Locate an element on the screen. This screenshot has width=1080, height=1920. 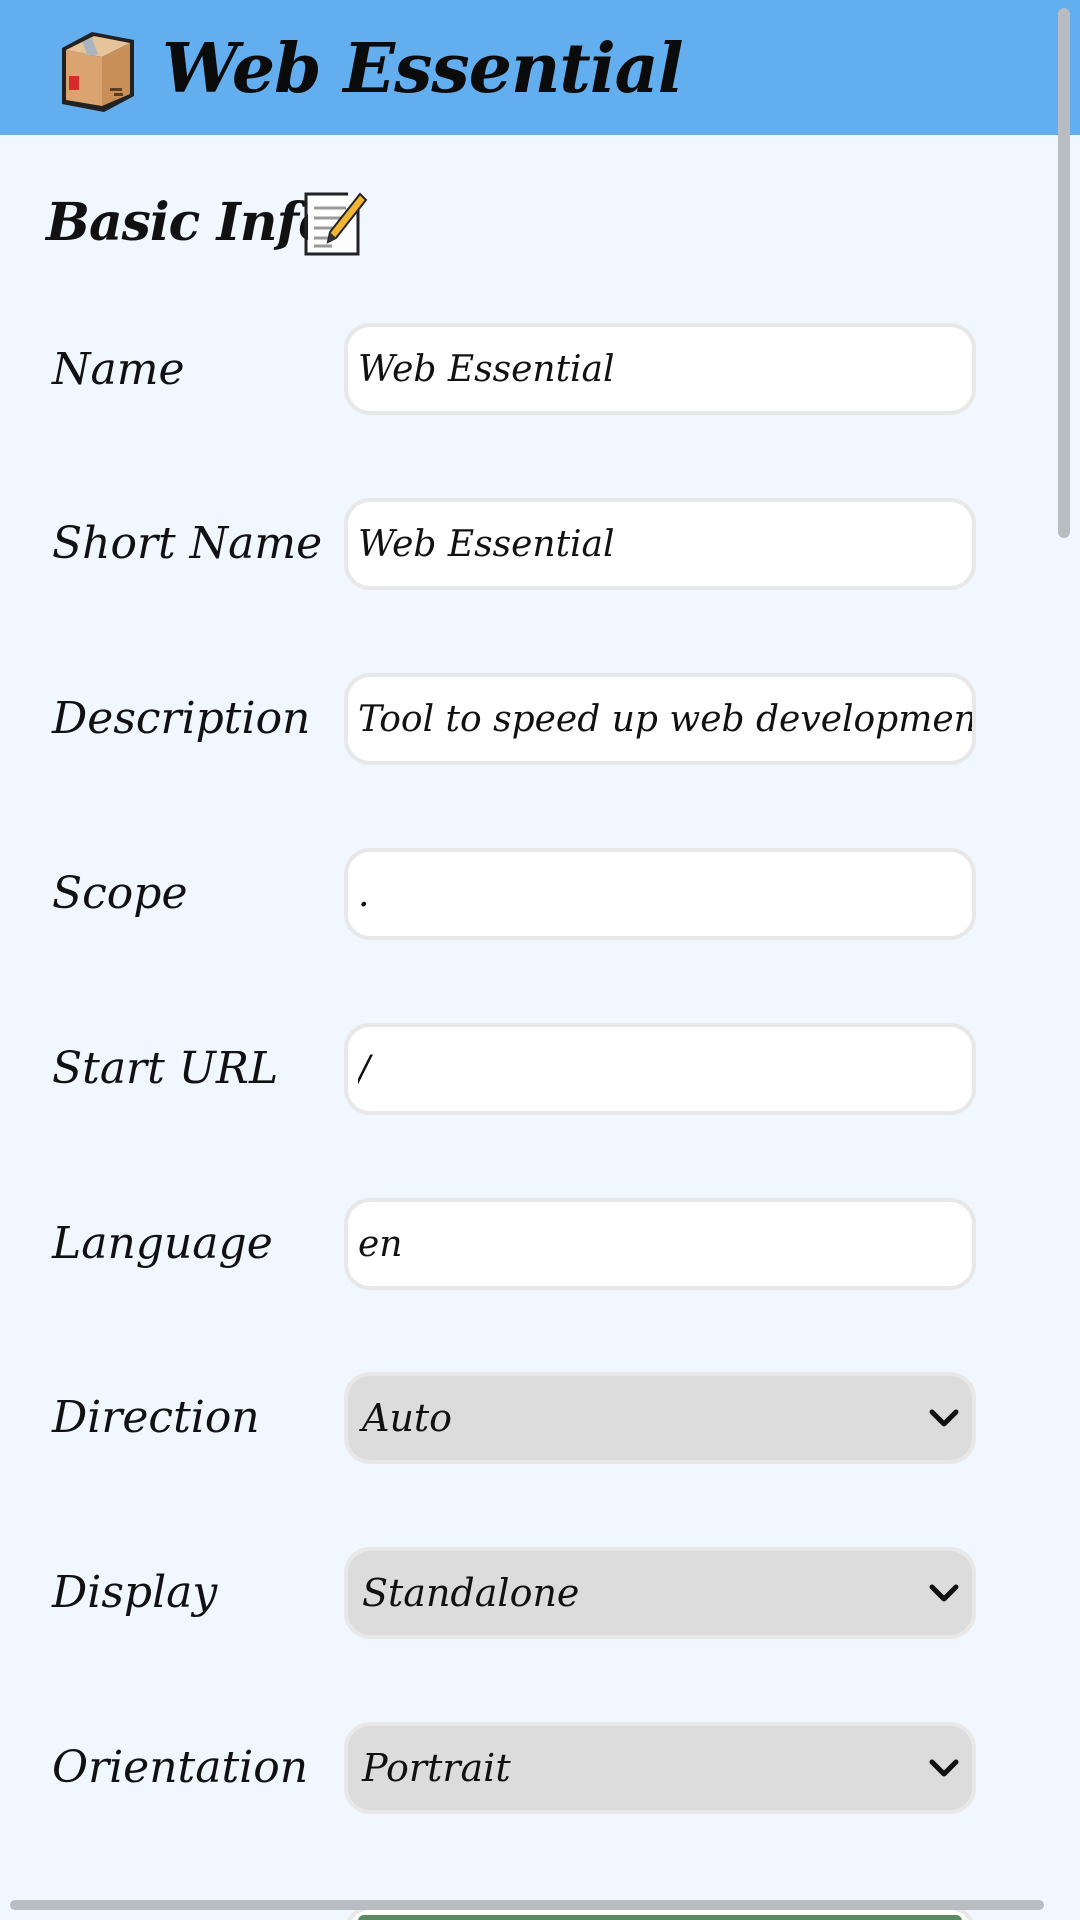
scope-label: Scope is located at coordinates (120, 893).